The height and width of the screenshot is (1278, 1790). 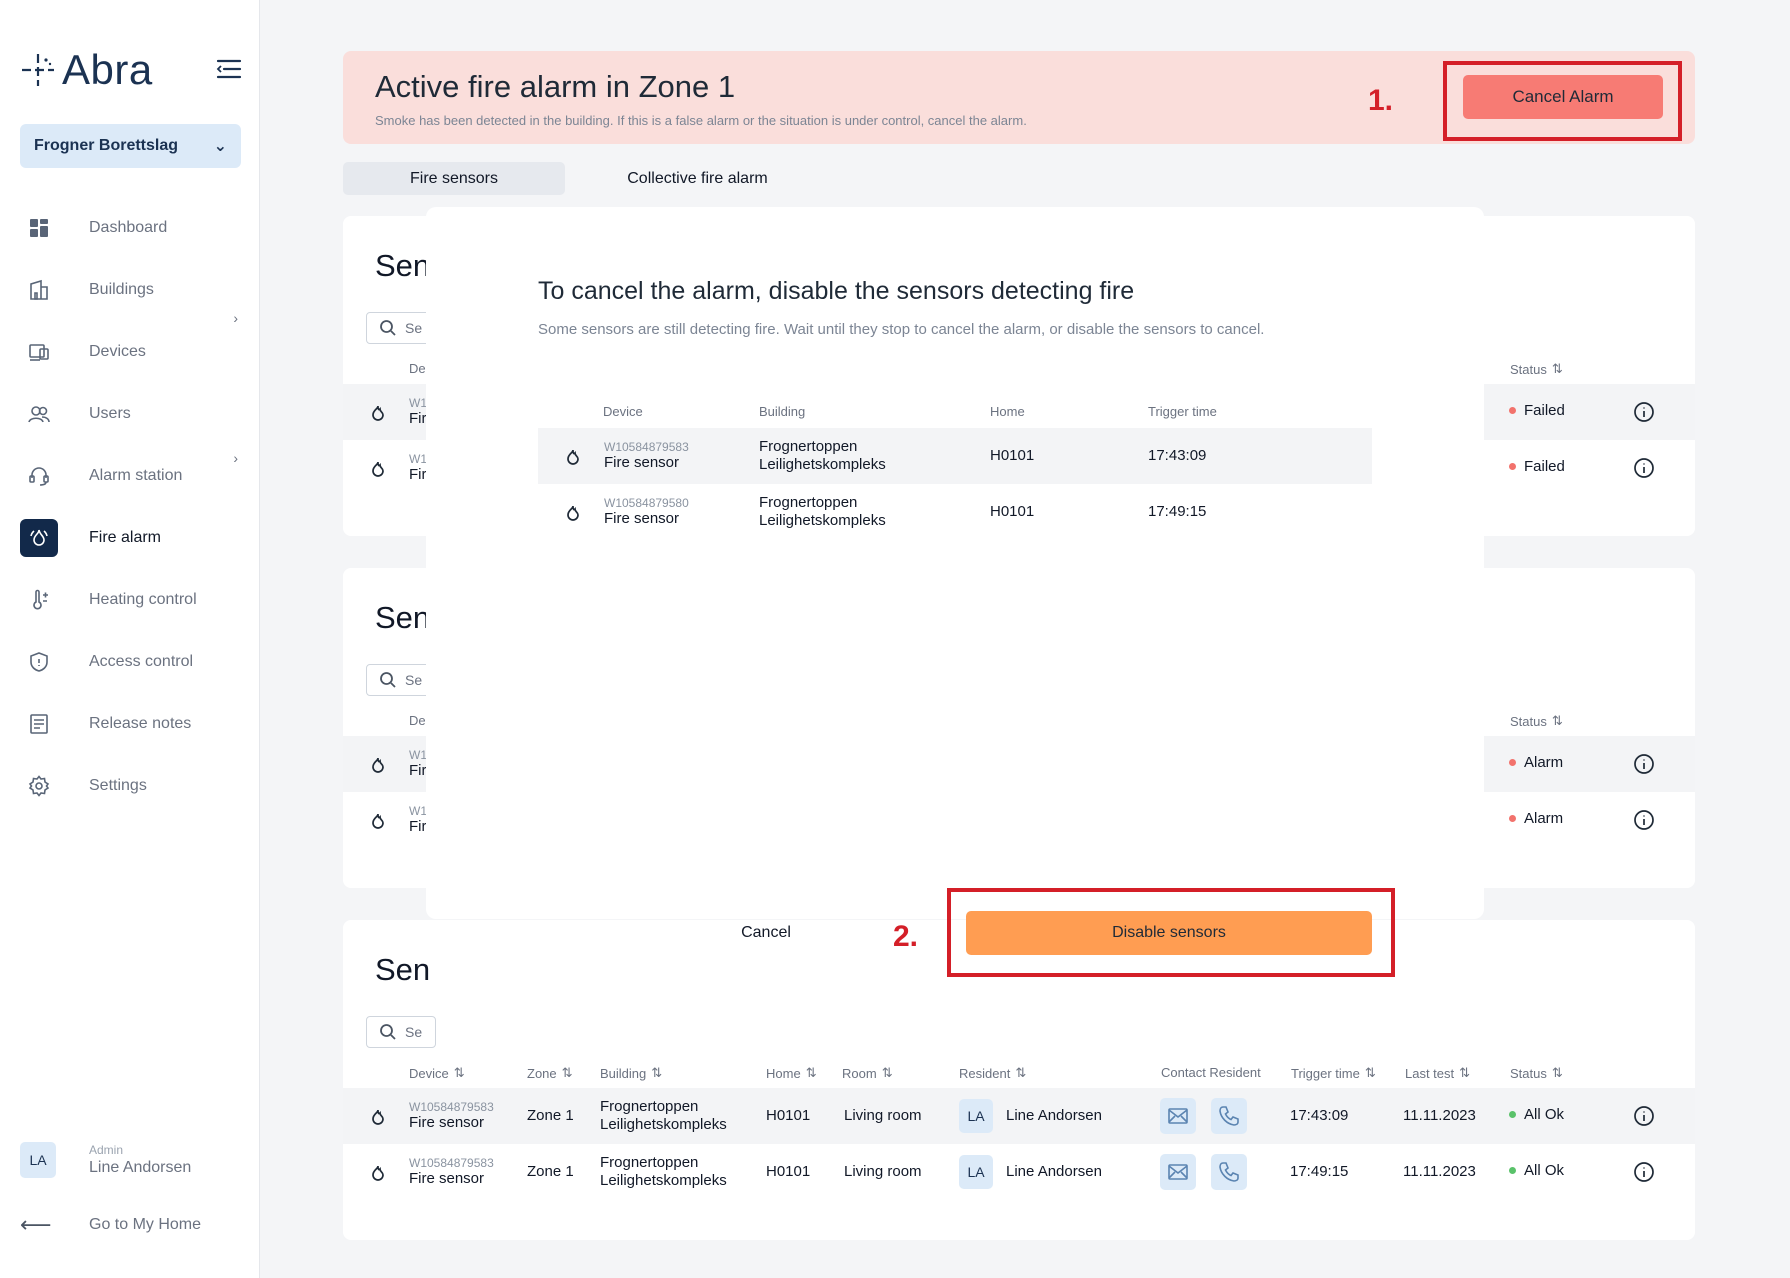 I want to click on search-input: Se, so click(x=401, y=1032).